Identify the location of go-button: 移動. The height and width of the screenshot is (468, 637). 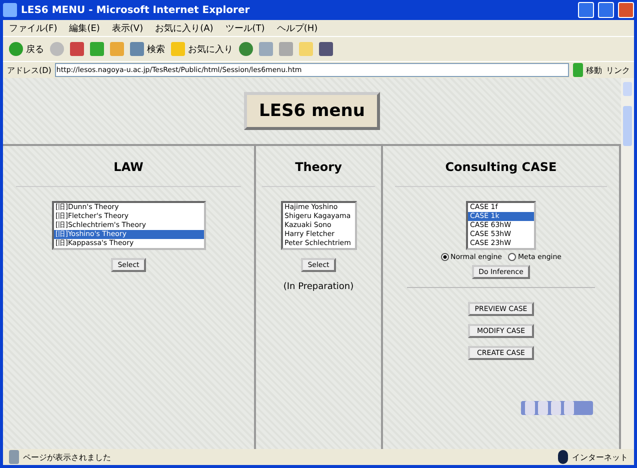
(587, 70).